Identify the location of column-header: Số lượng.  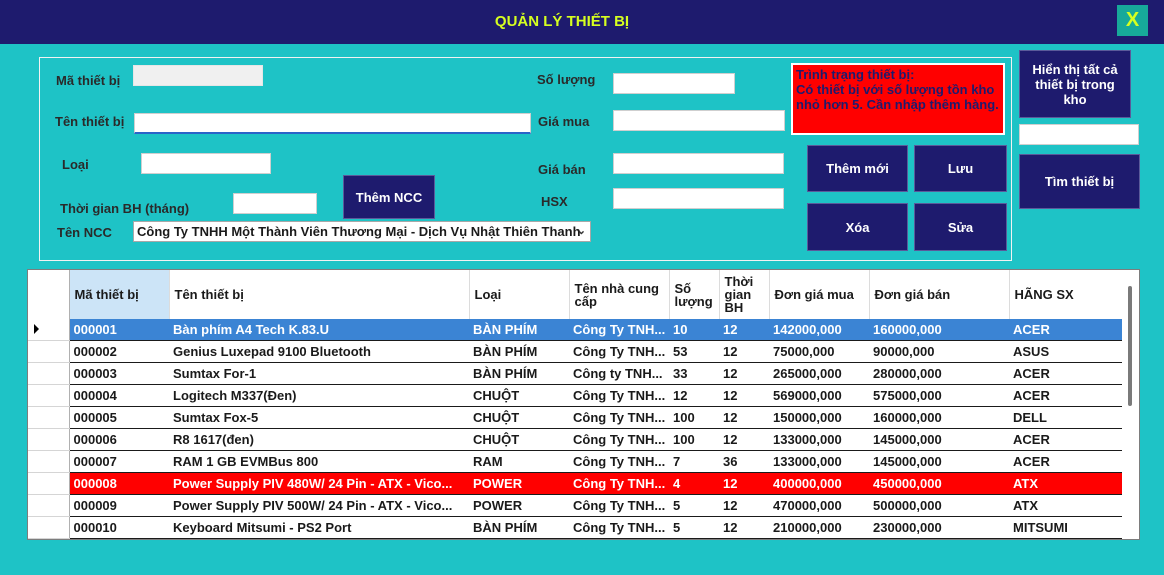
(694, 294).